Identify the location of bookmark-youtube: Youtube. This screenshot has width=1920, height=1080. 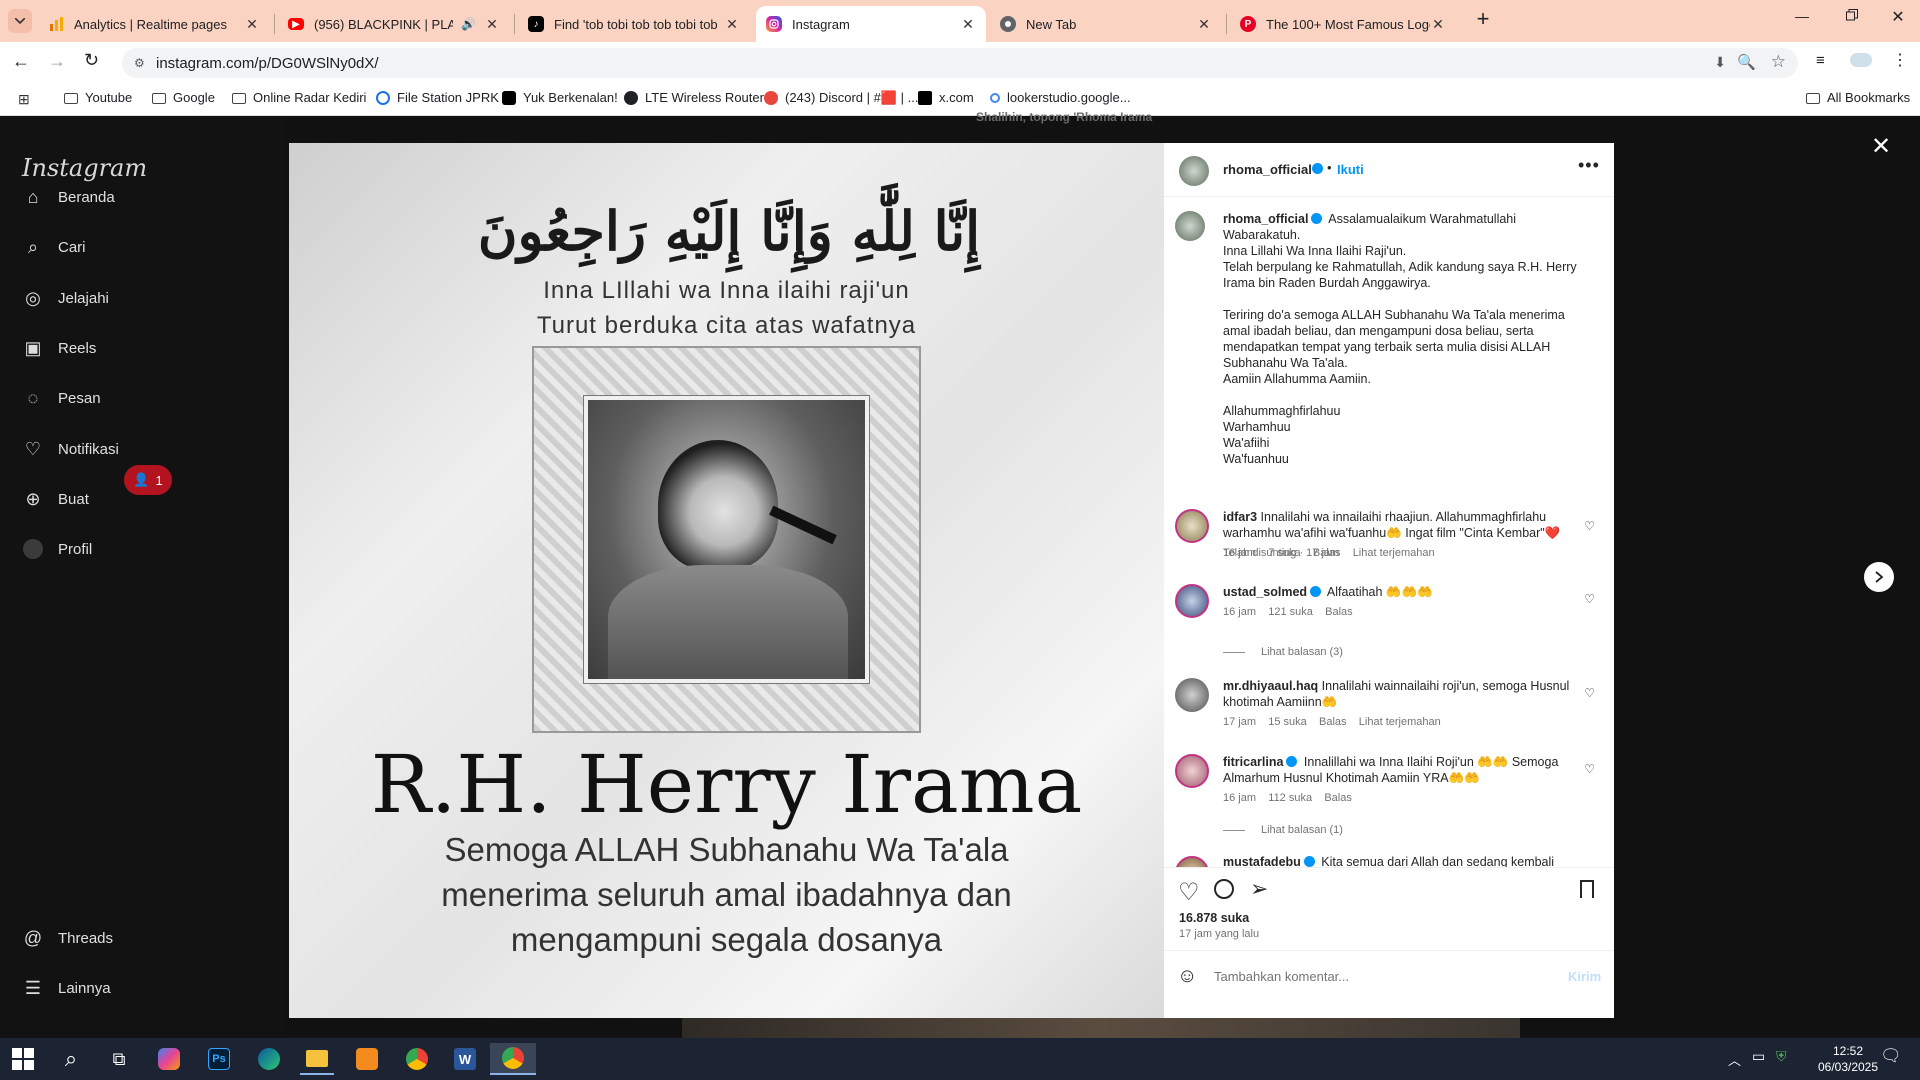
(98, 97).